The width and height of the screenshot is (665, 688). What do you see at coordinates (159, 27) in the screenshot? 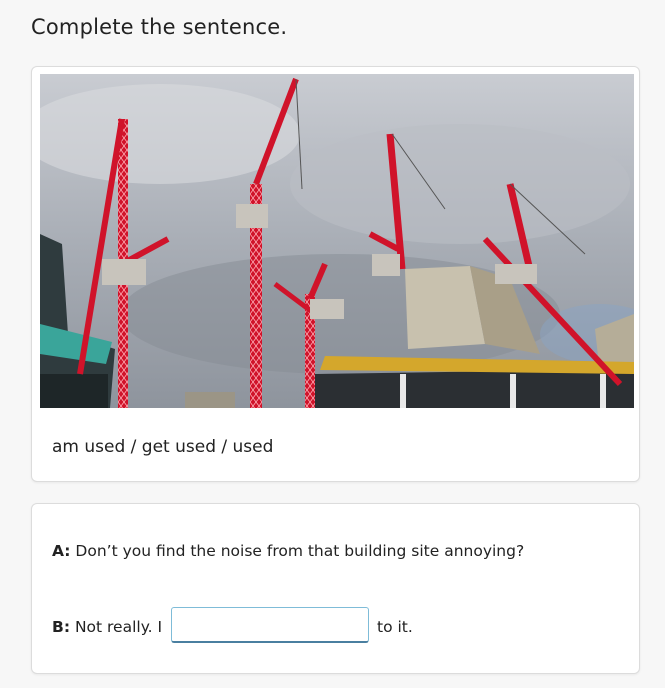
I see `instruction-heading: Complete the sentence.` at bounding box center [159, 27].